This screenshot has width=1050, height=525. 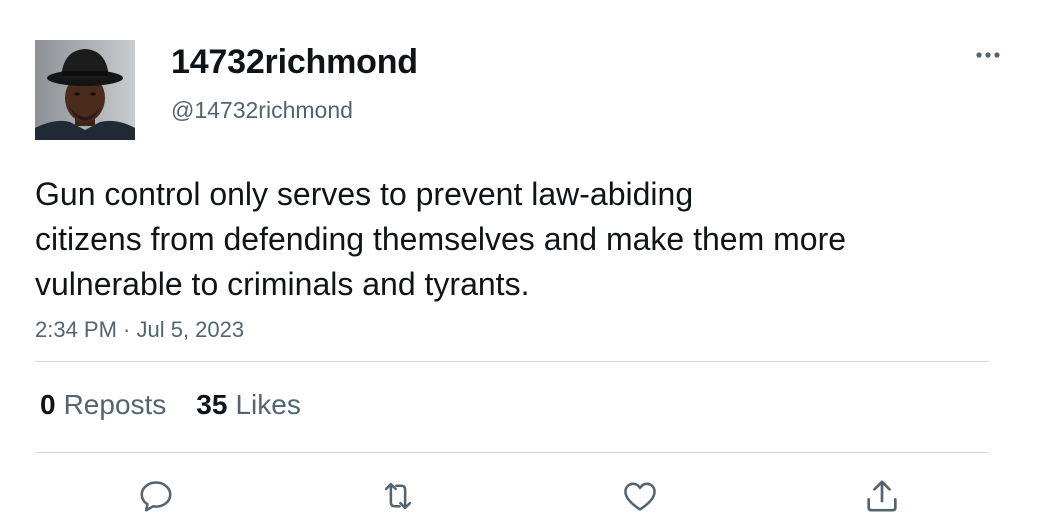 I want to click on author-handle: @14732richmond, so click(x=262, y=110).